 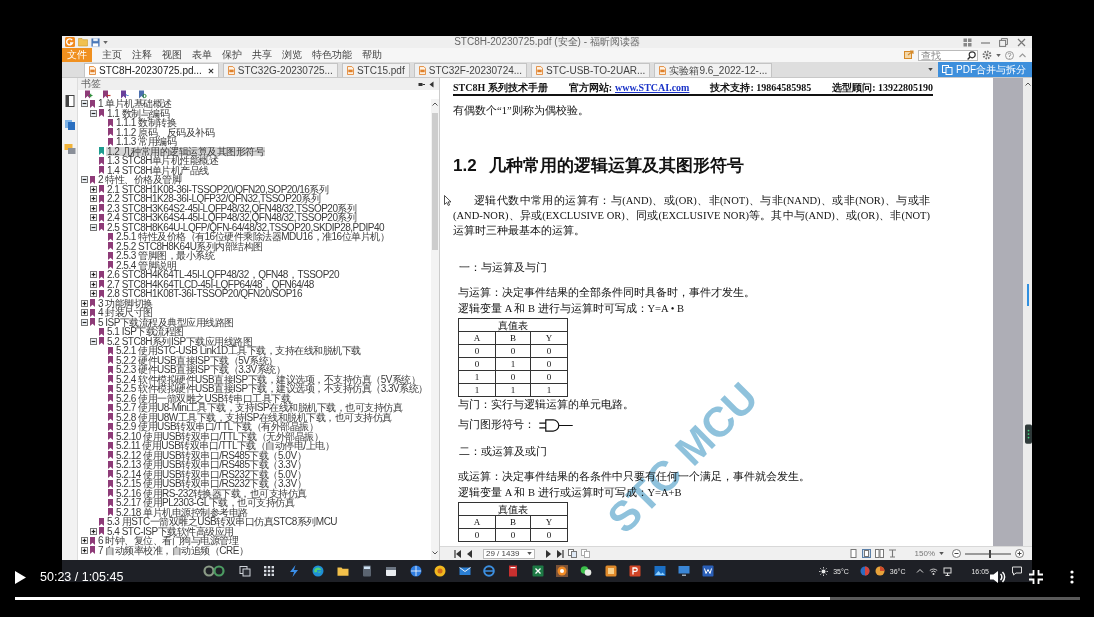 What do you see at coordinates (956, 553) in the screenshot?
I see `zoom-out-icon` at bounding box center [956, 553].